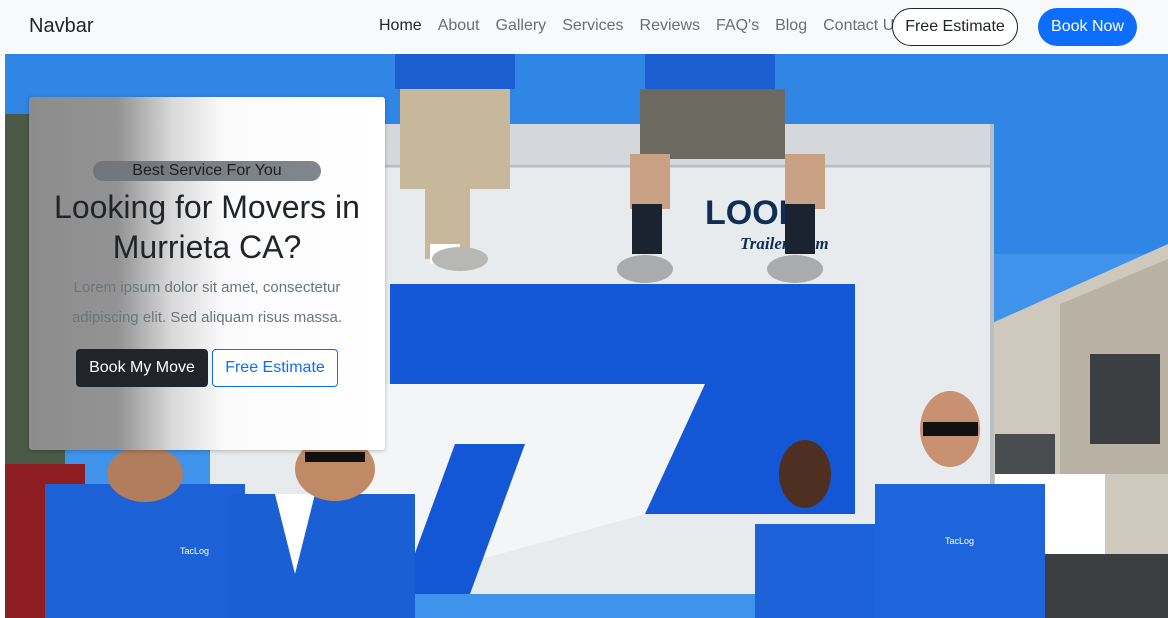 The image size is (1168, 618). I want to click on nav-link-about: About, so click(459, 26).